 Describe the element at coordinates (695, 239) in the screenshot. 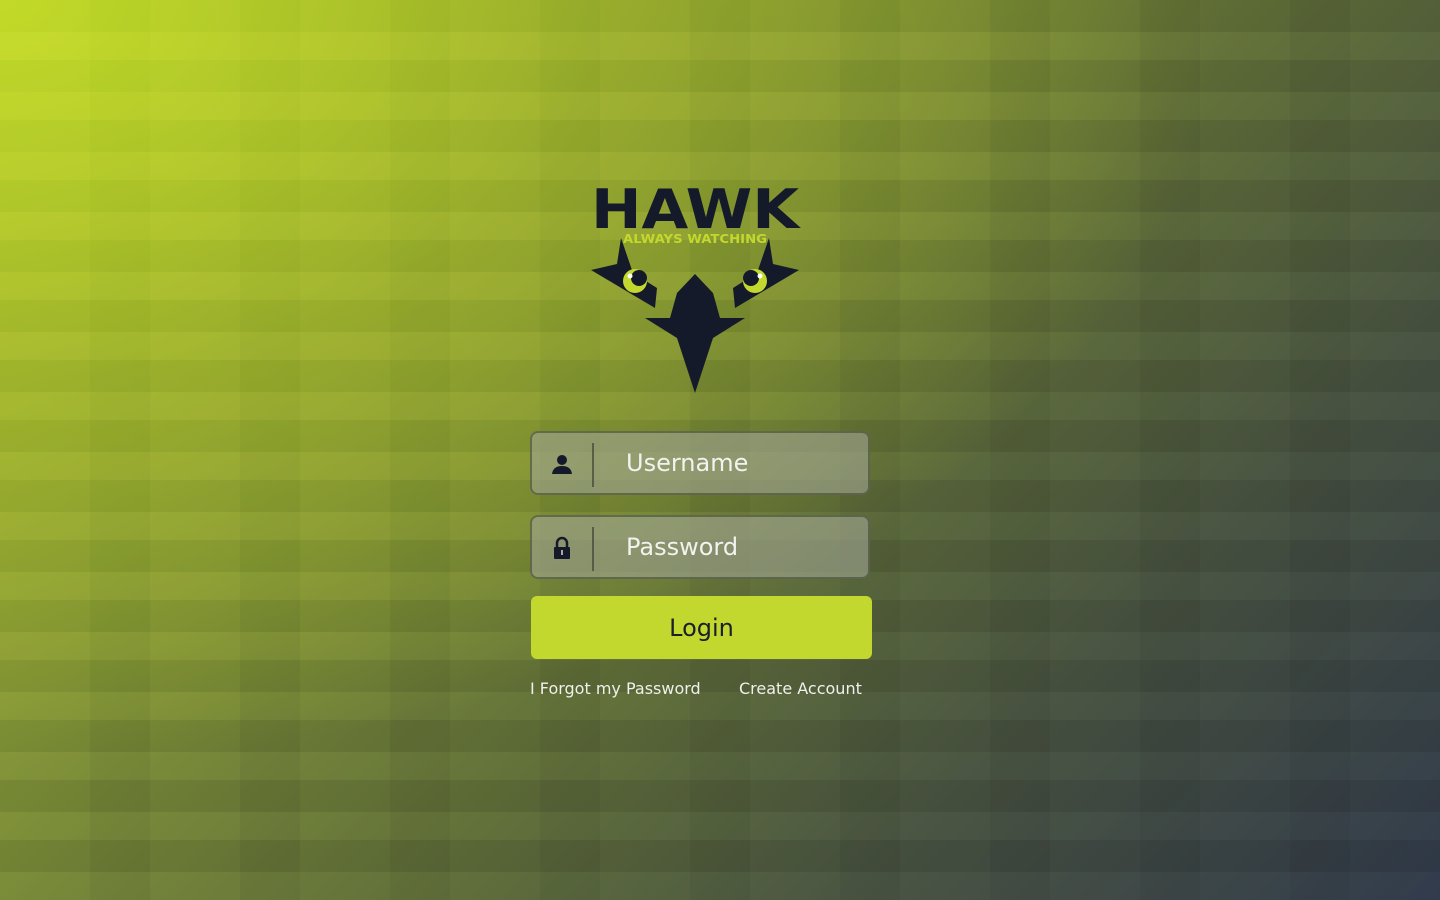

I see `logo-tagline: ALWAYS WATCHING` at that location.